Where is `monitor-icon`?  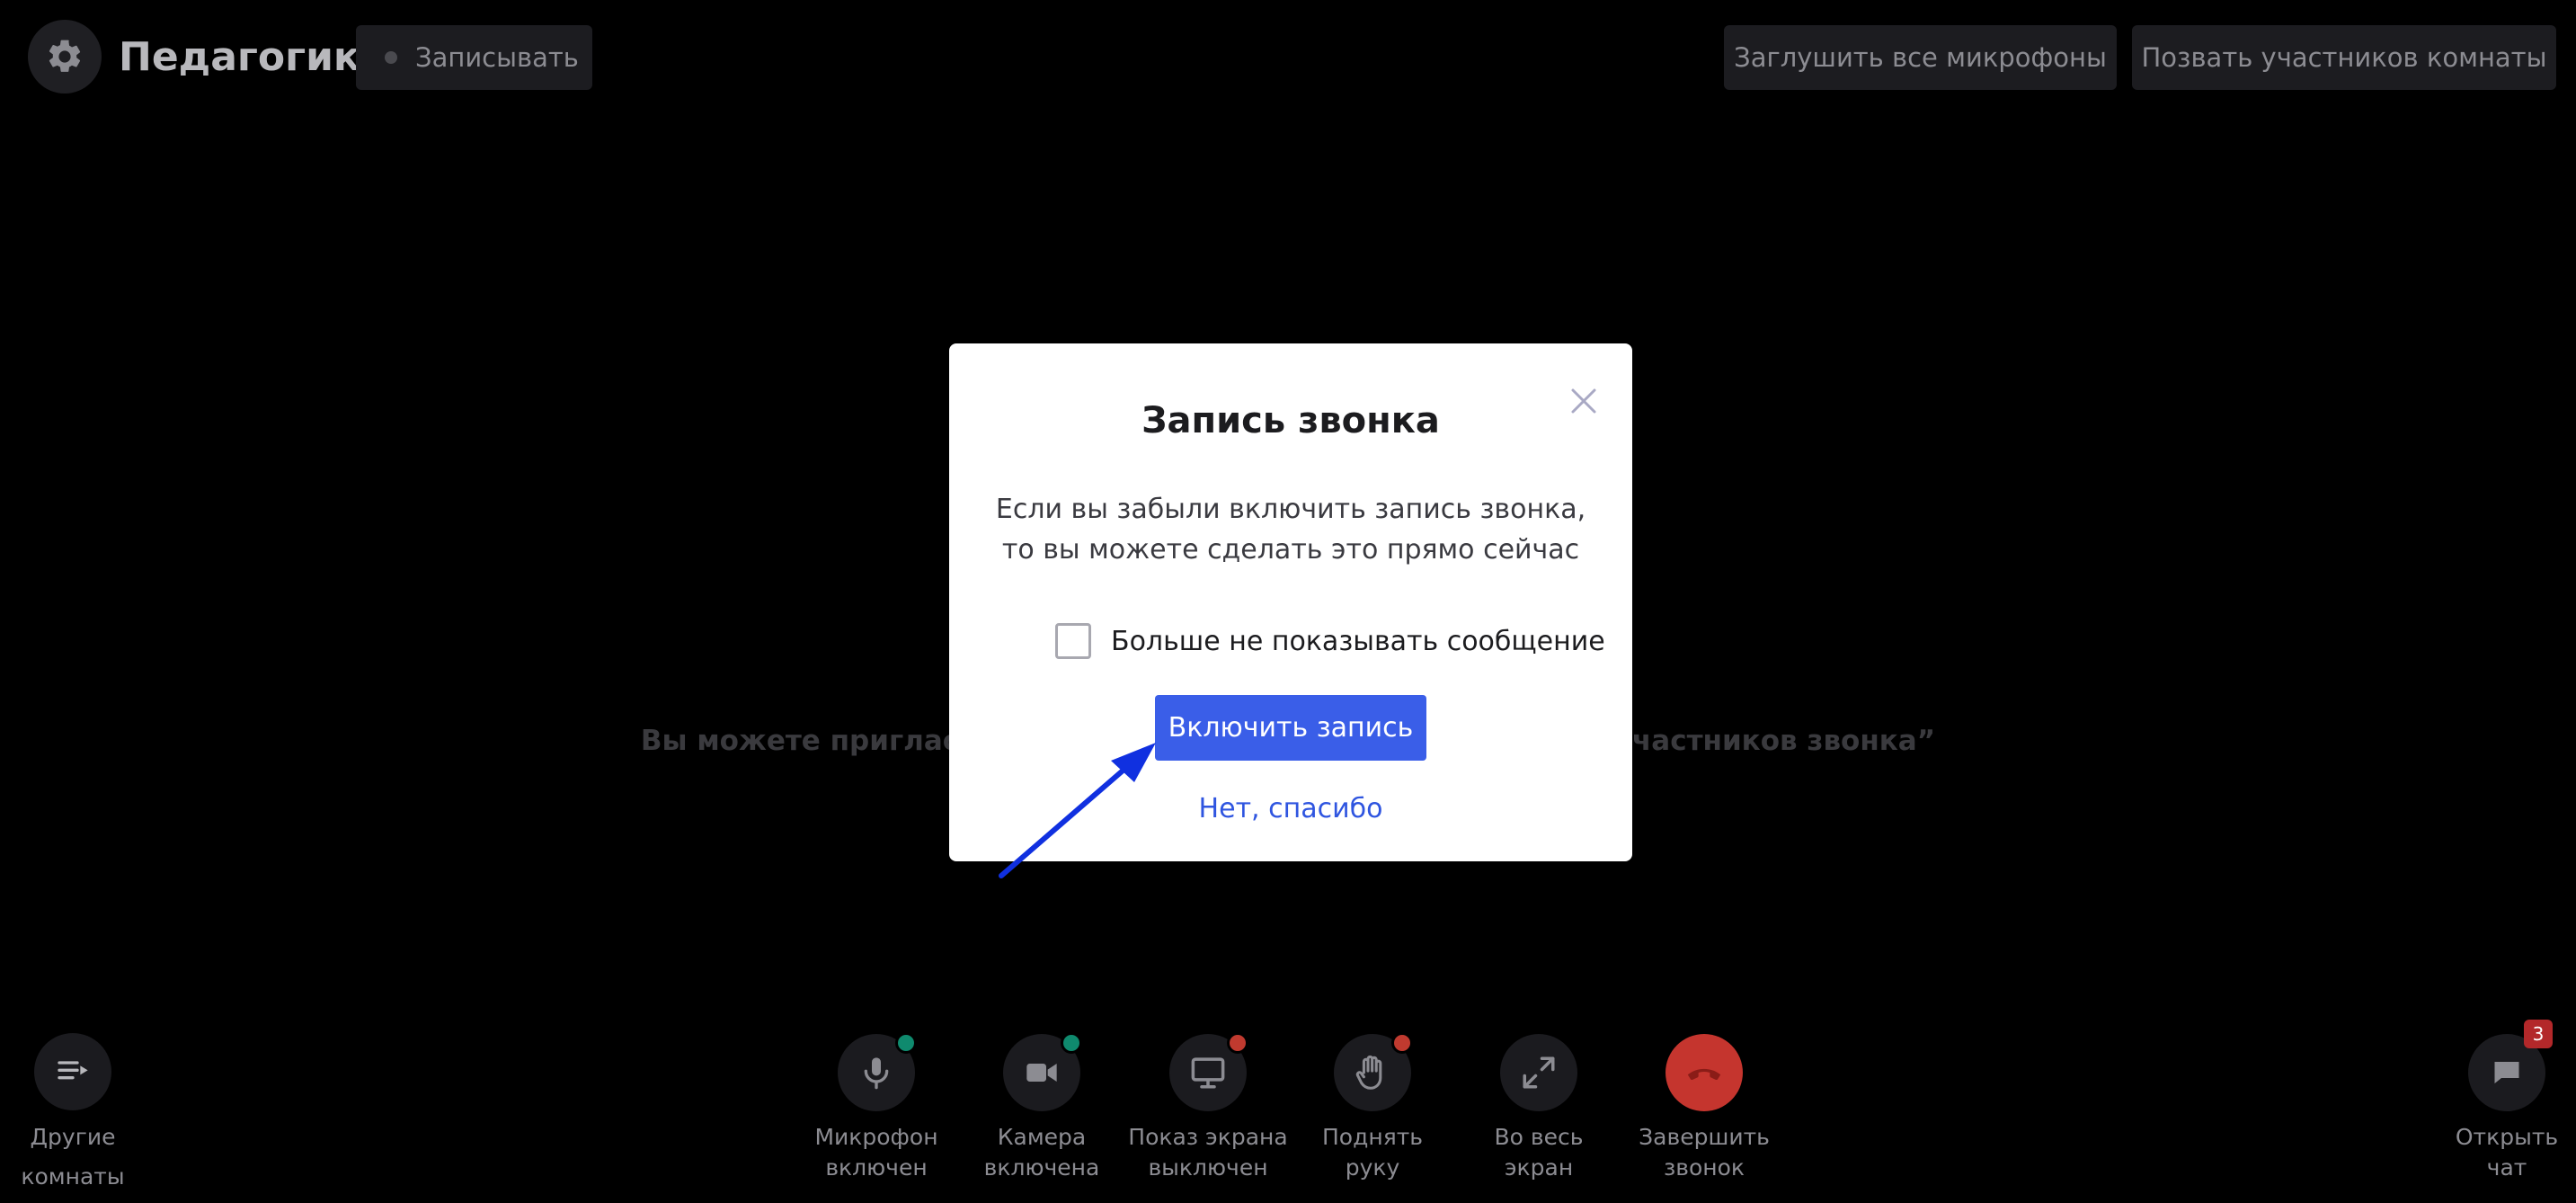
monitor-icon is located at coordinates (1208, 1073).